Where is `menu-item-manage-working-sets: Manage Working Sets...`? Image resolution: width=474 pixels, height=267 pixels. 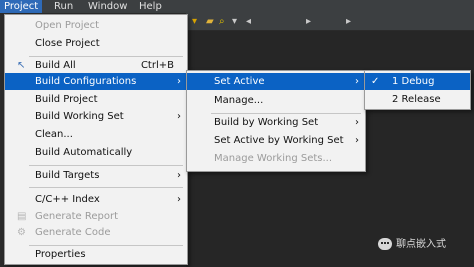
menu-item-manage-working-sets: Manage Working Sets... is located at coordinates (276, 158).